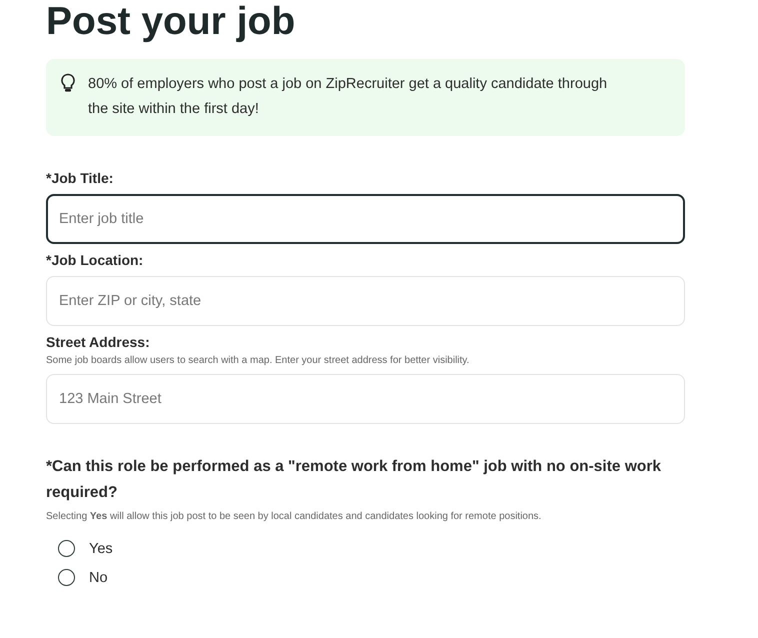 The width and height of the screenshot is (758, 638). Describe the element at coordinates (101, 548) in the screenshot. I see `option-label: Yes` at that location.